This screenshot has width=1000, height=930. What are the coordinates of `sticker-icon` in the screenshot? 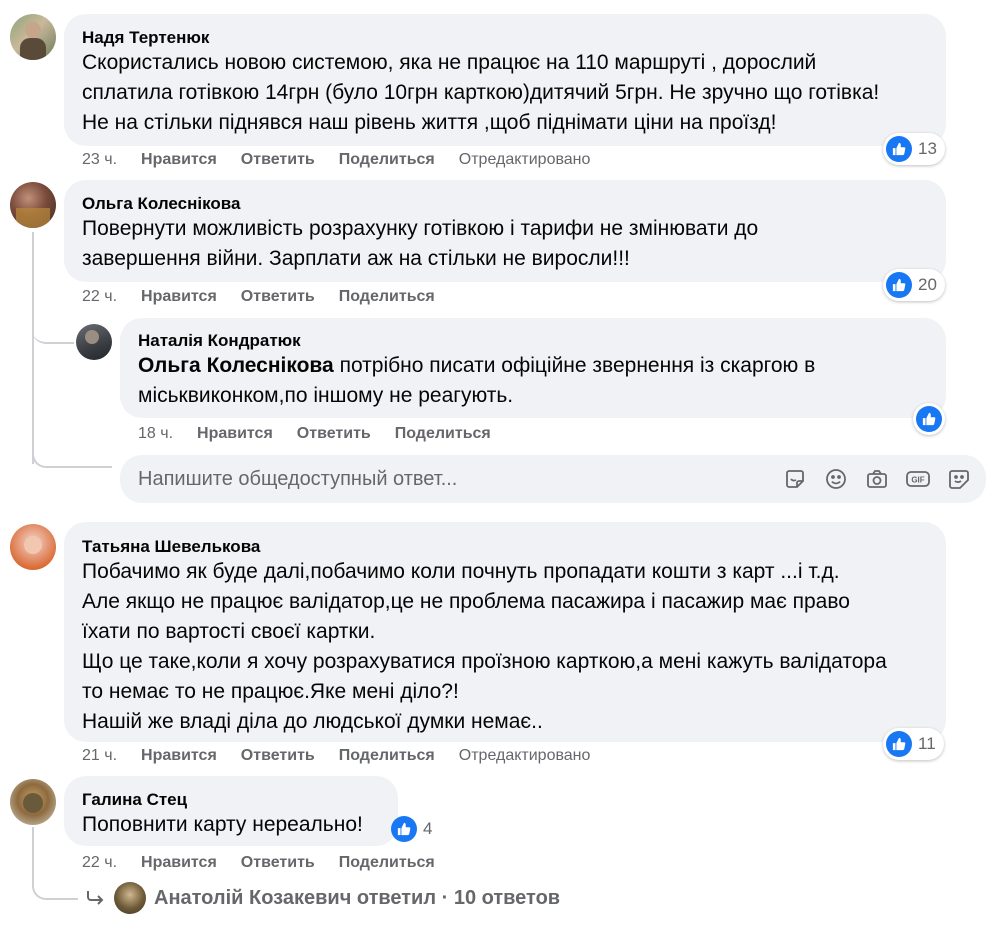 It's located at (795, 479).